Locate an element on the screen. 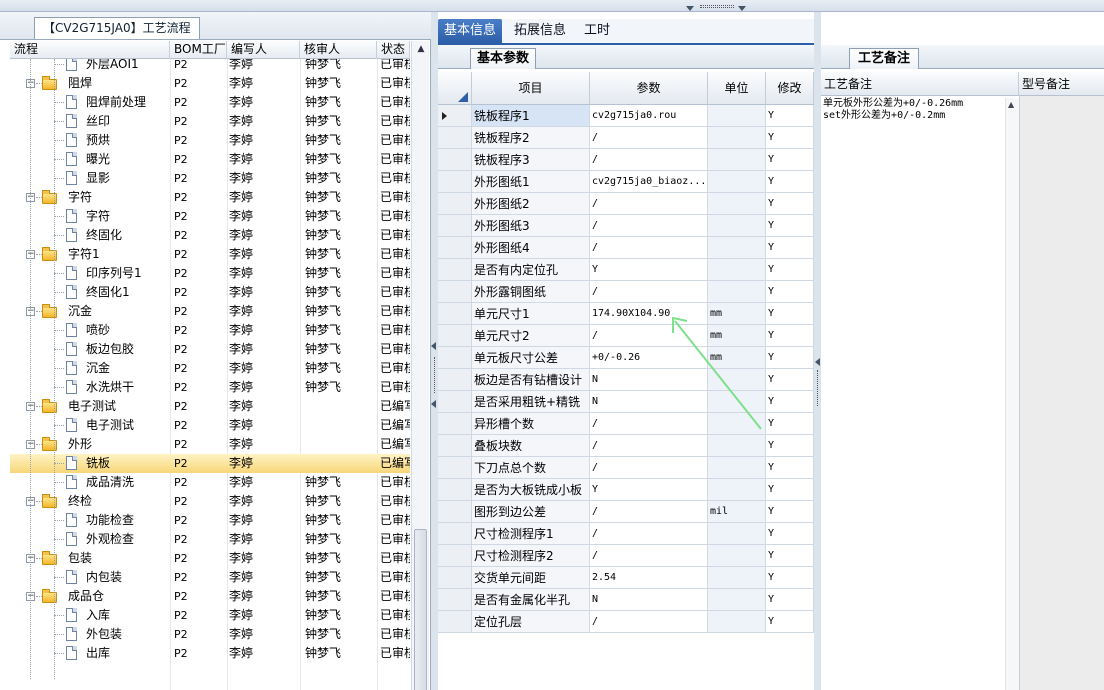  tree-row: −阻焊P2李婷钟梦飞已审核 is located at coordinates (210, 83).